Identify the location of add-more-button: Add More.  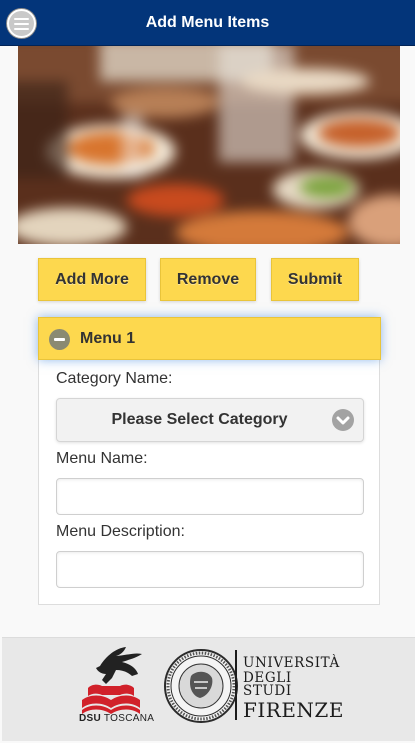
(92, 279).